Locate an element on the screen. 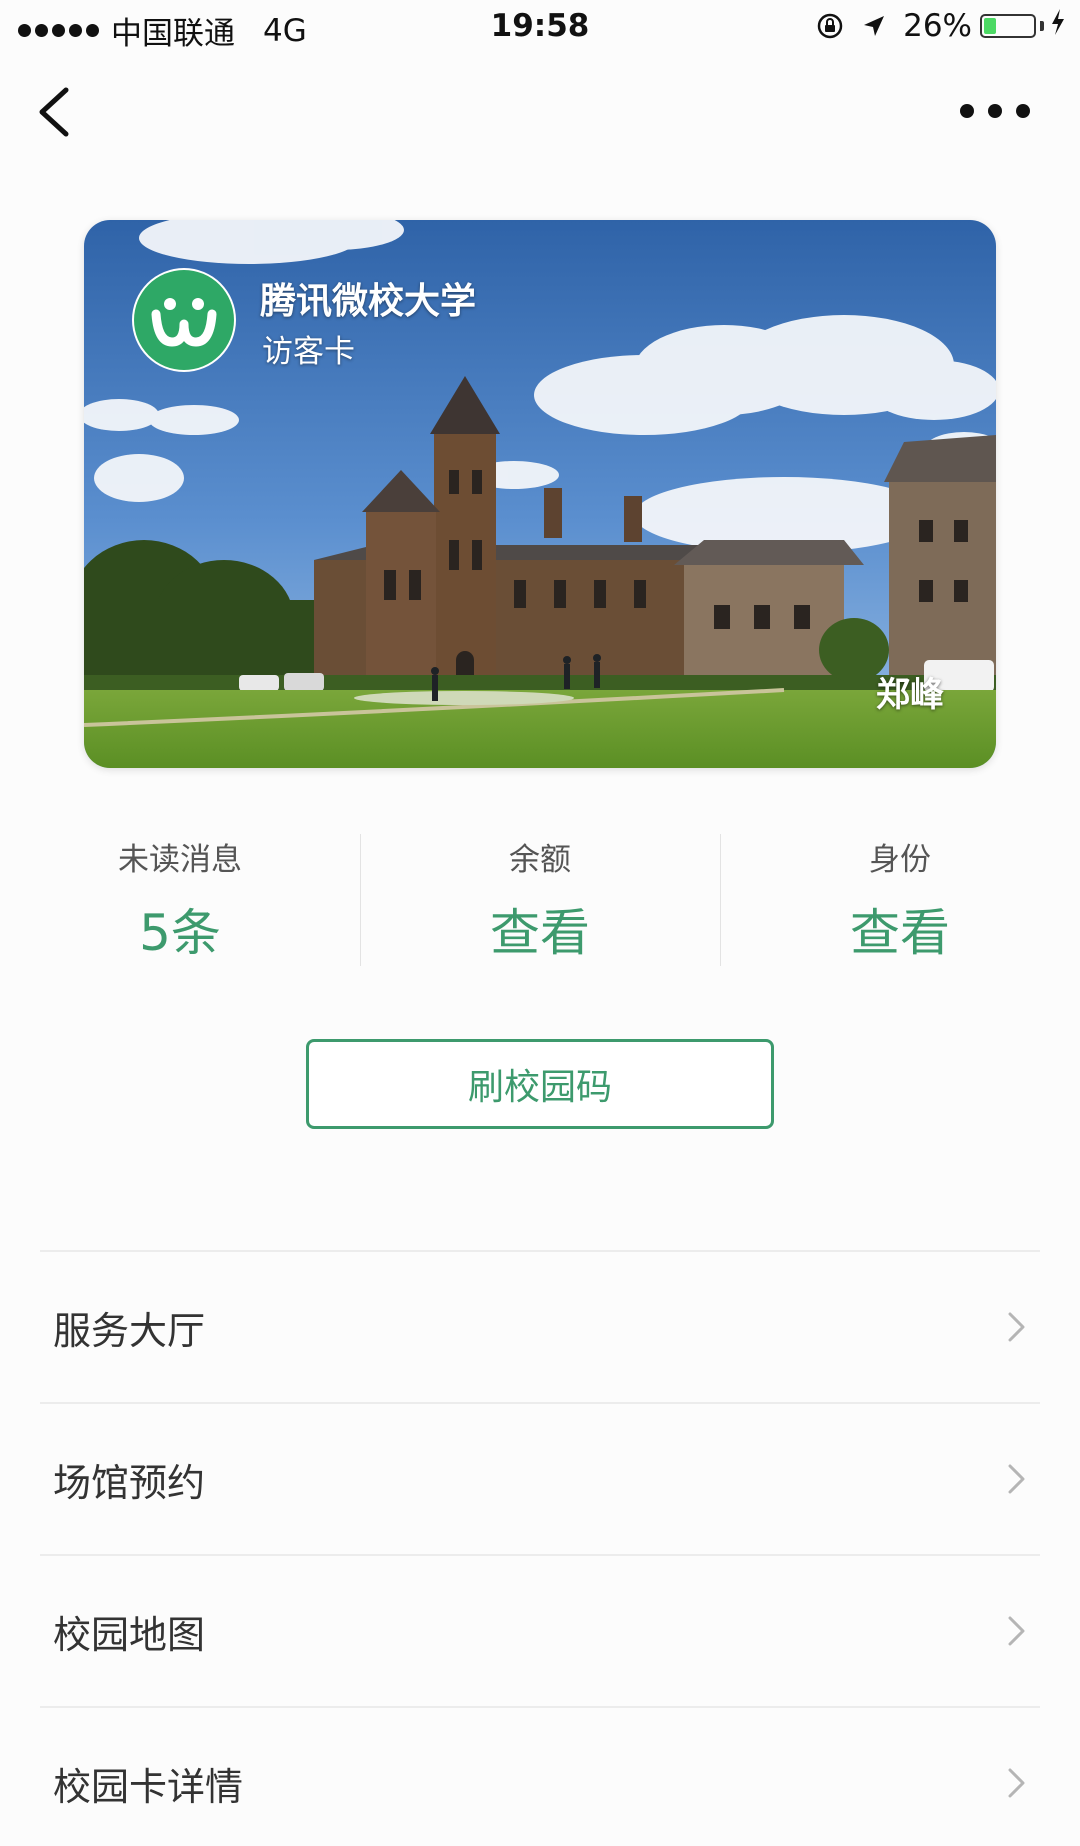 The height and width of the screenshot is (1846, 1080). stat-unread-messages: 未读消息 5条 is located at coordinates (180, 900).